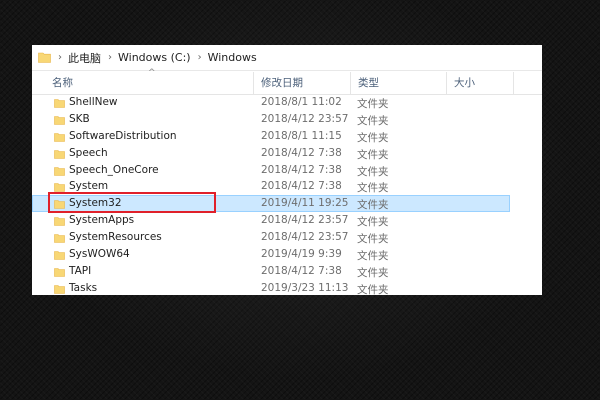 This screenshot has width=600, height=400. I want to click on breadcrumb-this-pc: 此电脑, so click(84, 58).